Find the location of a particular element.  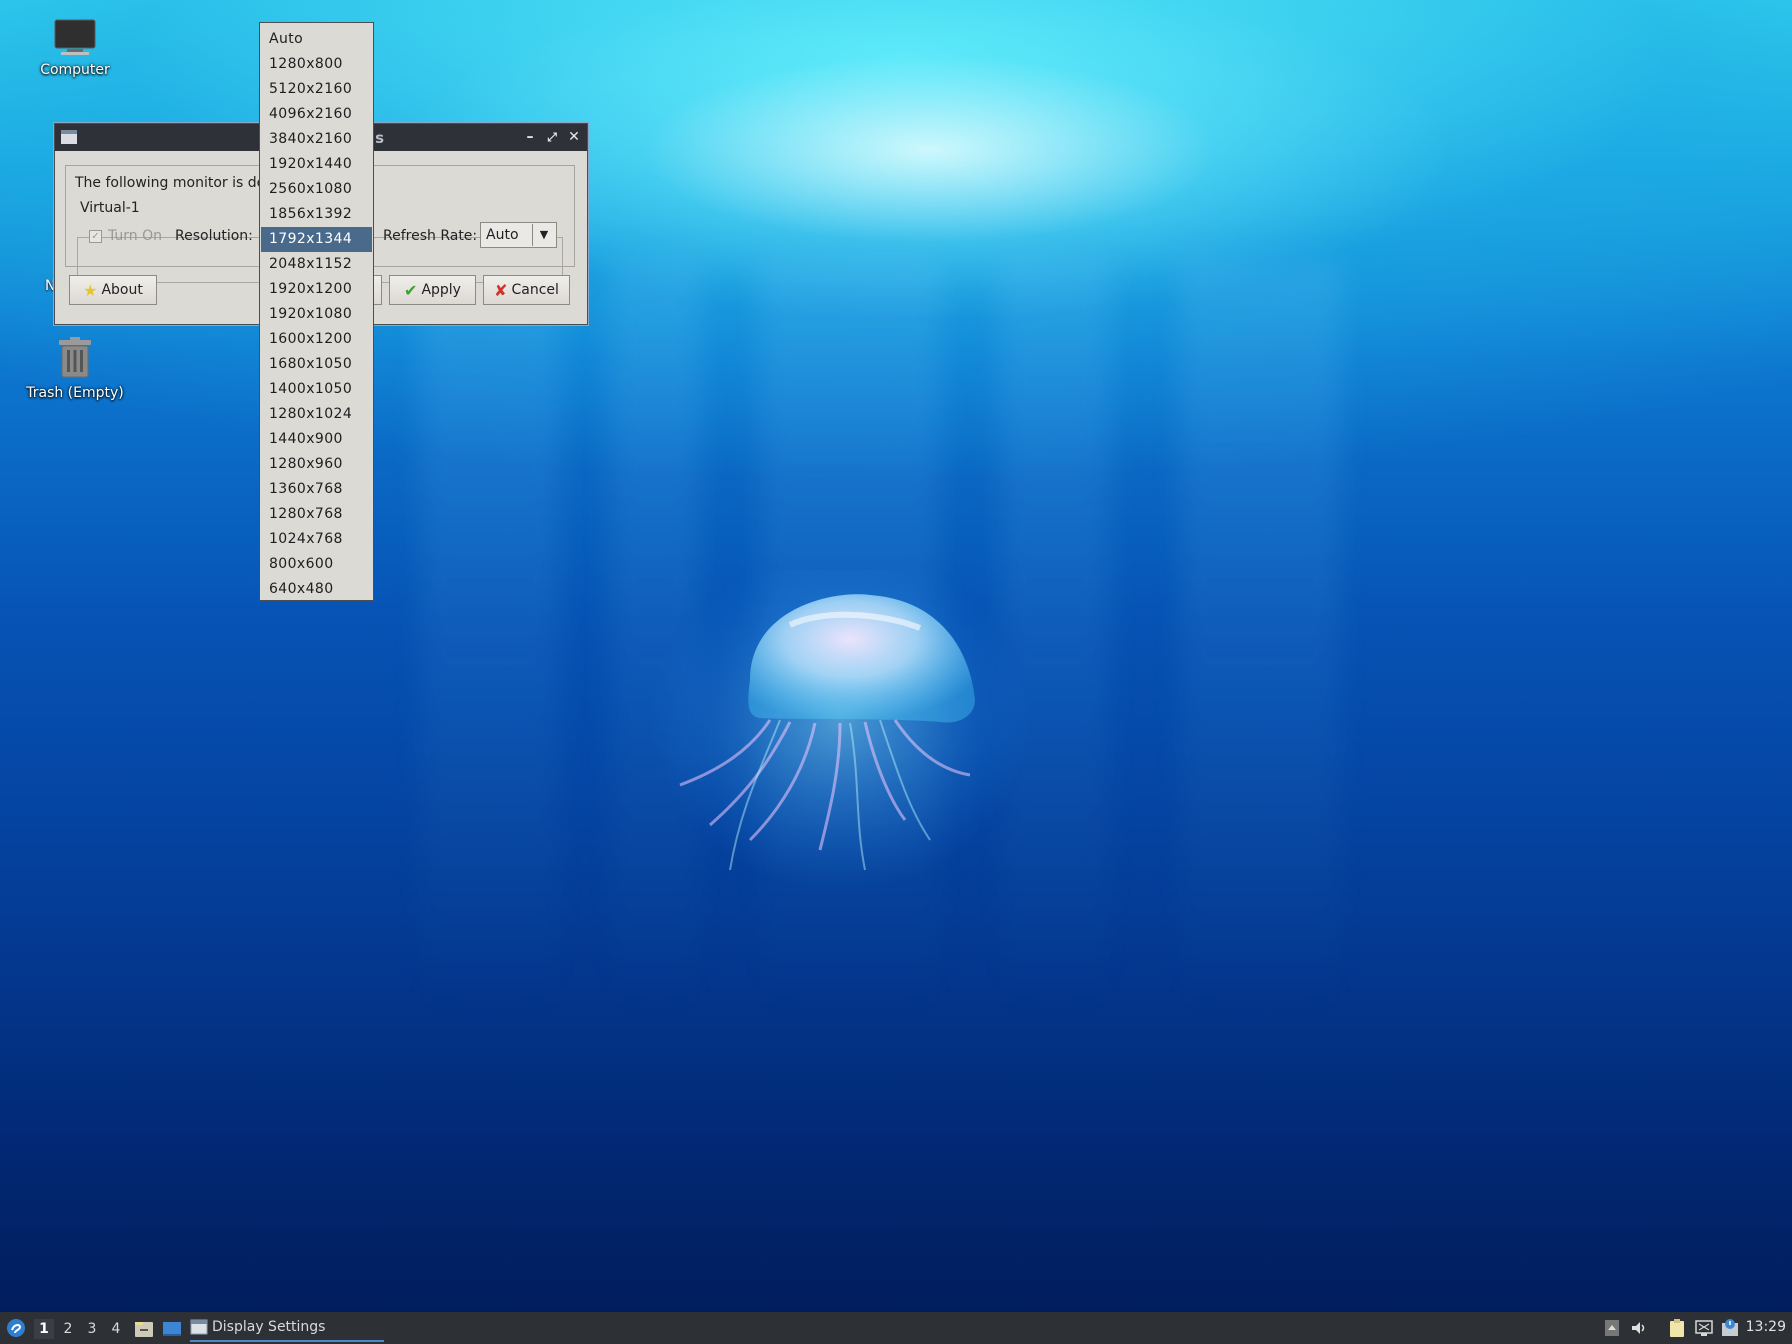

resolution-option: 1856x1392 is located at coordinates (316, 214).